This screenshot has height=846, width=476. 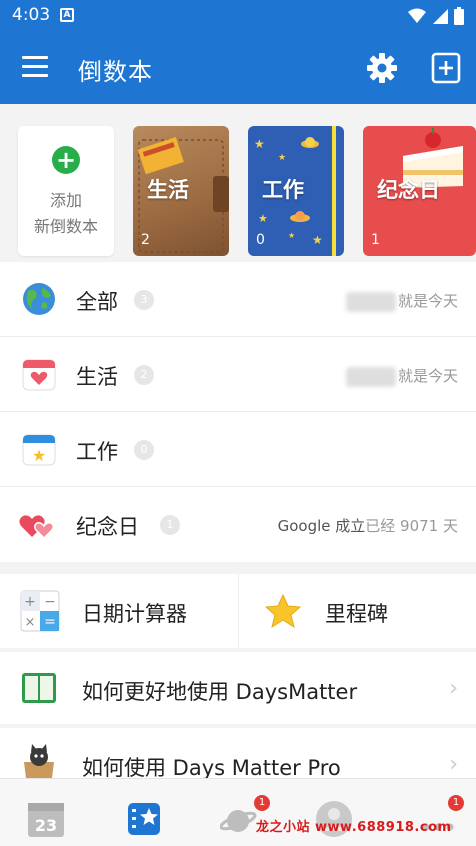 I want to click on bottom-nav: 23 1 1, so click(x=238, y=812).